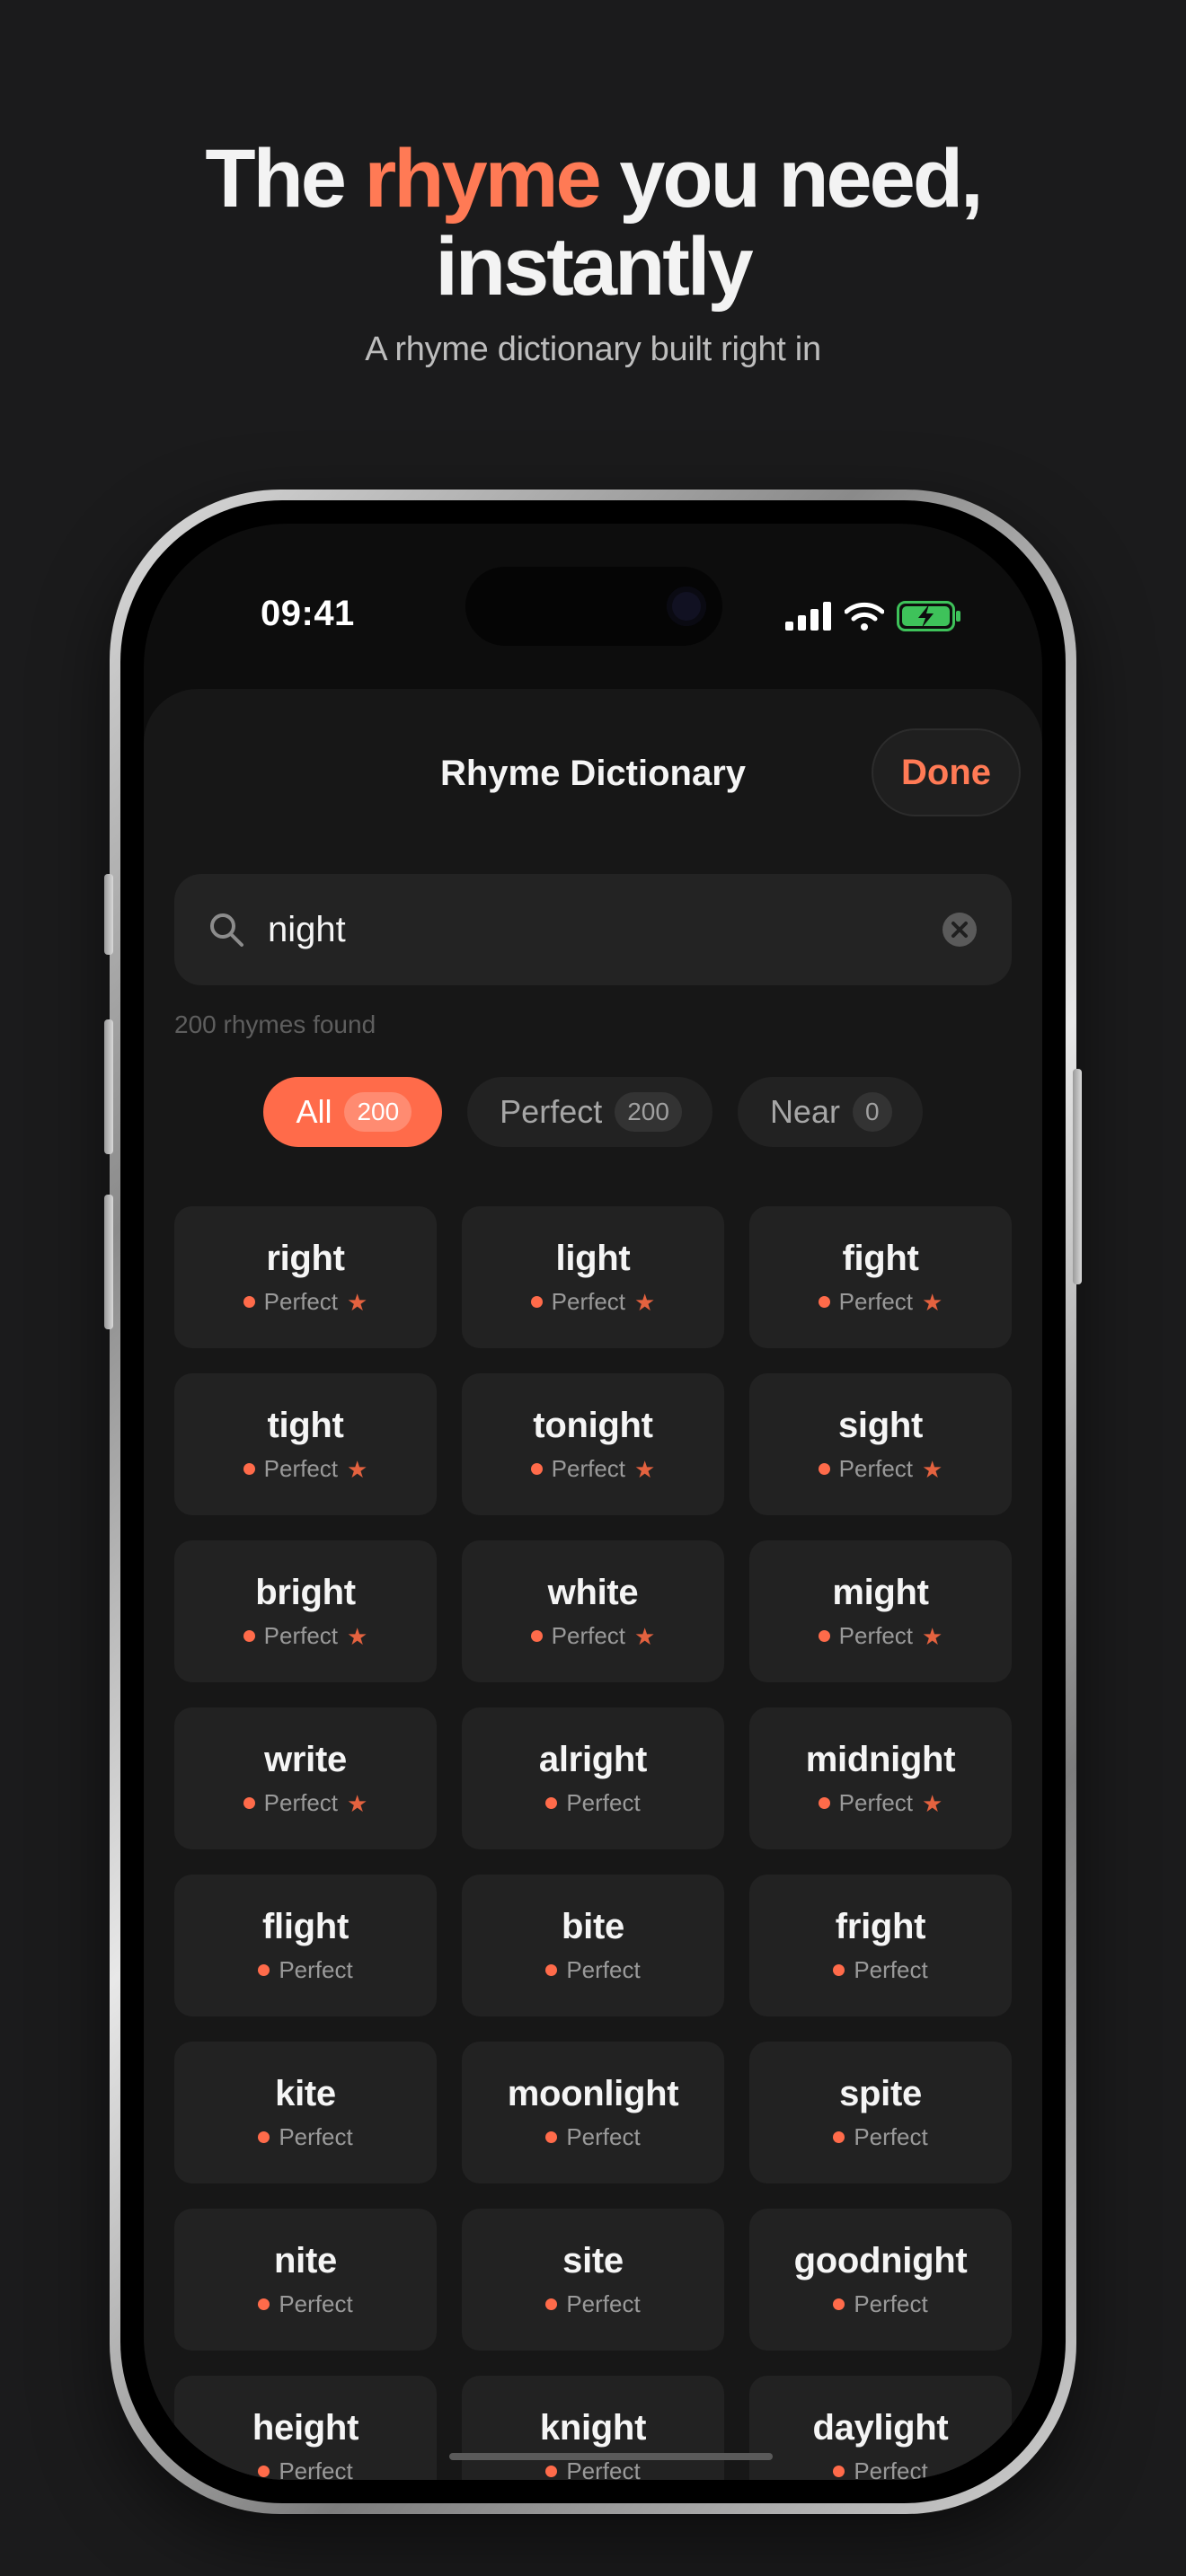 The height and width of the screenshot is (2576, 1186). I want to click on rhyme-card: fright Perfect, so click(880, 1946).